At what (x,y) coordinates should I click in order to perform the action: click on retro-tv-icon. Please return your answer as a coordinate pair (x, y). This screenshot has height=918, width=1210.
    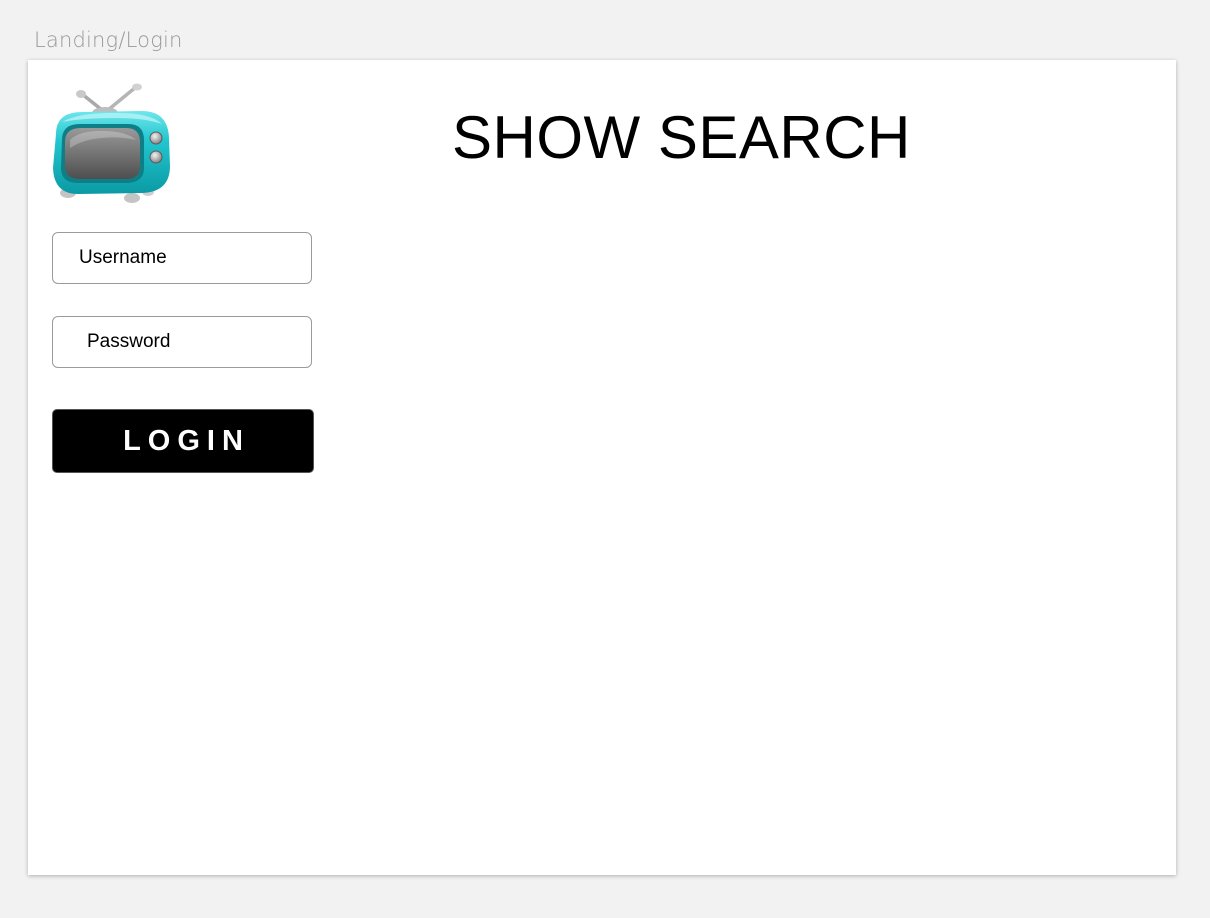
    Looking at the image, I should click on (112, 144).